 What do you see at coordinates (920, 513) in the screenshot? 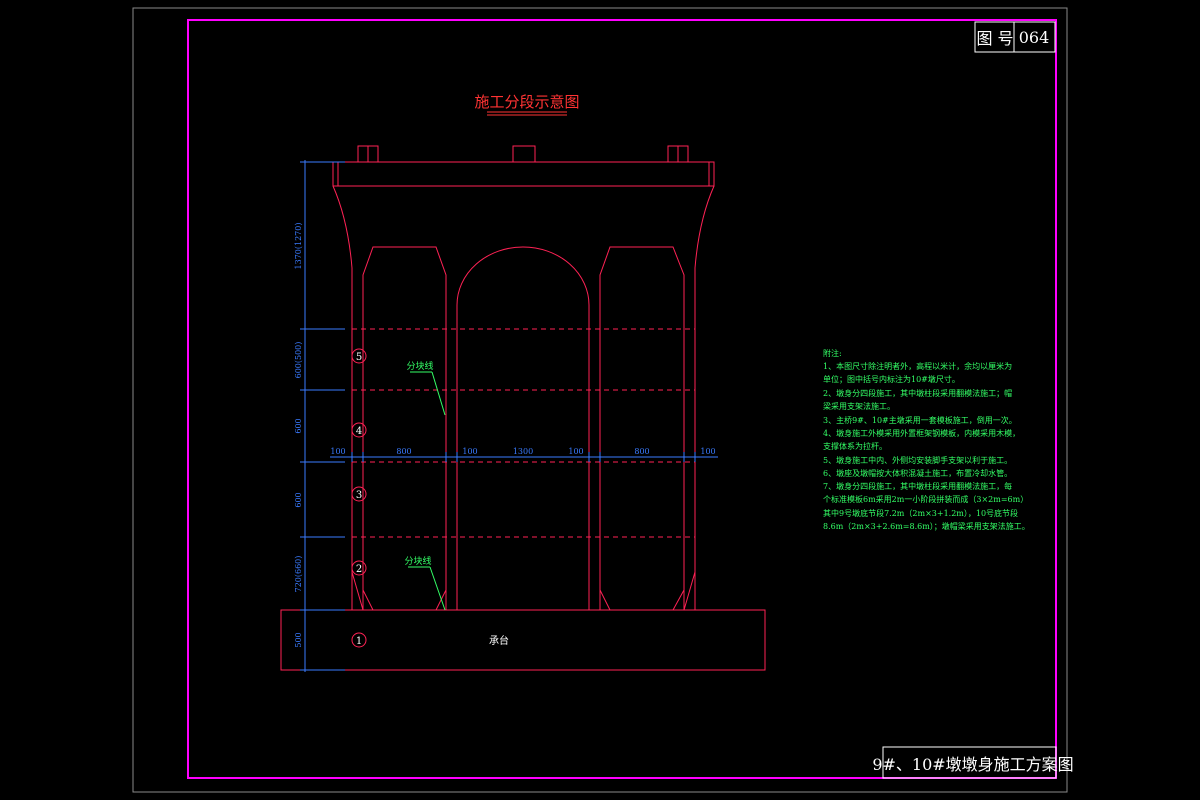
I see `note-line: 其中9号墩底节段7.2m（2m×3+1.2m），10号底节段` at bounding box center [920, 513].